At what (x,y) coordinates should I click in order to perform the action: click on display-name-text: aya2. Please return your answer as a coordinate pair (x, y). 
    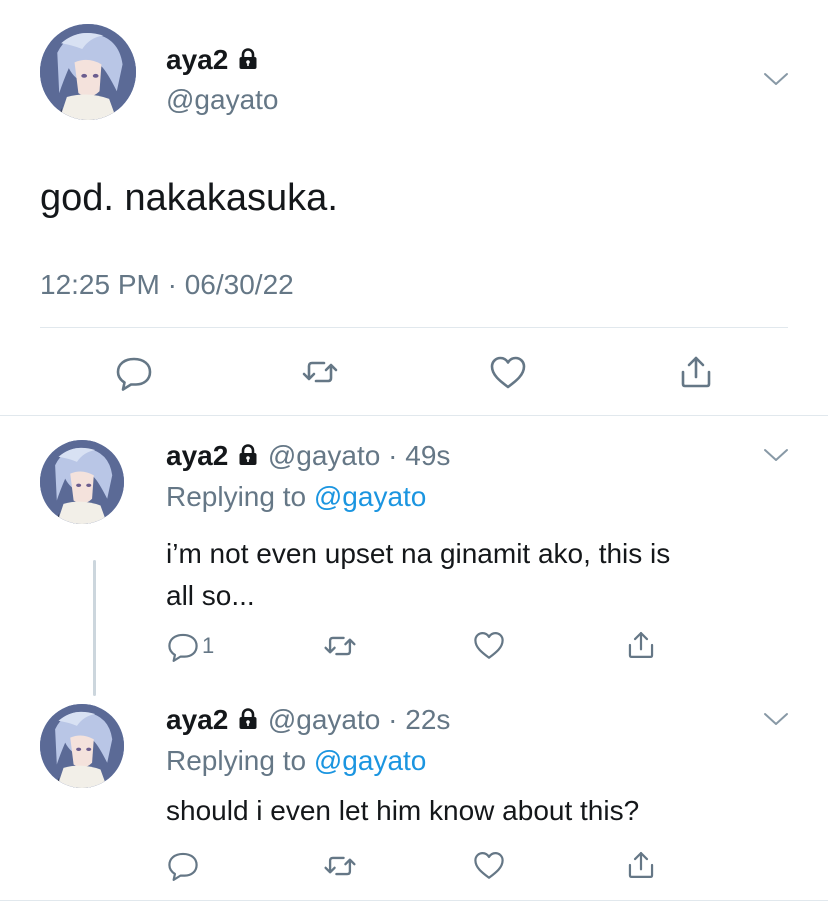
    Looking at the image, I should click on (197, 59).